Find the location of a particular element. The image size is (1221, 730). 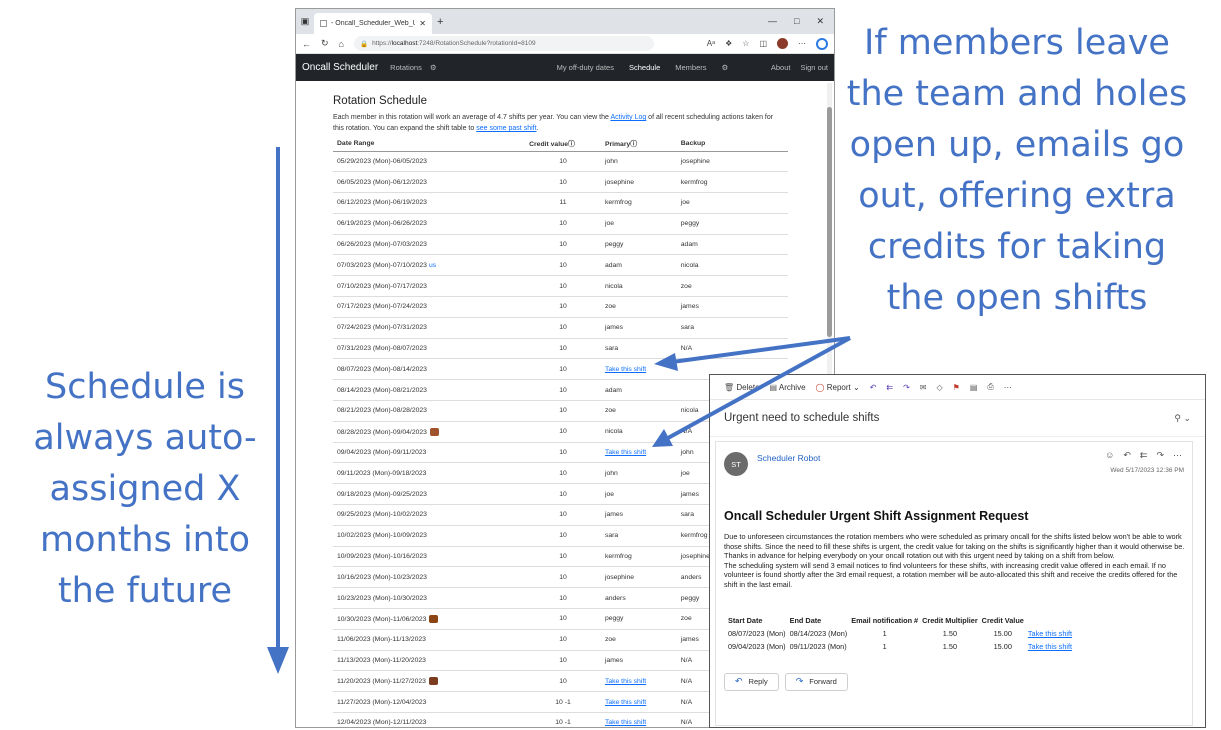

scrollbar-thumb is located at coordinates (829, 222).